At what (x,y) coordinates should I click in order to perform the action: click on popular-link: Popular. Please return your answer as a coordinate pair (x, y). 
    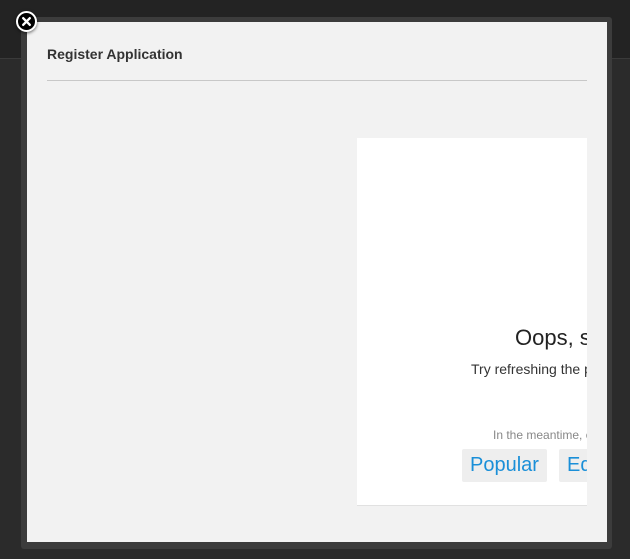
    Looking at the image, I should click on (504, 465).